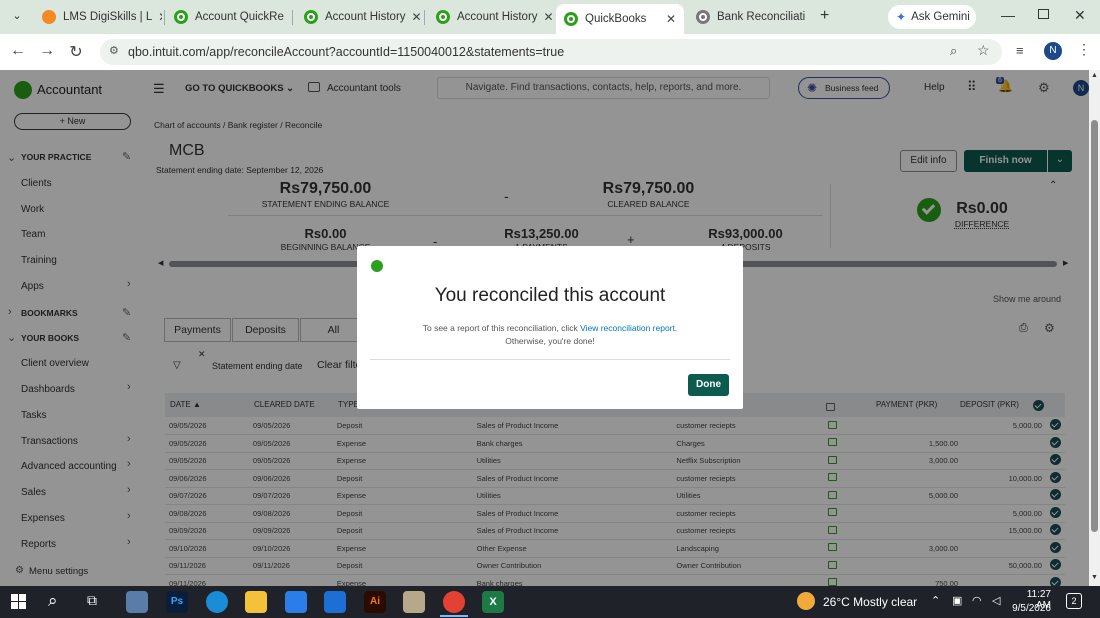  Describe the element at coordinates (953, 51) in the screenshot. I see `zoom-icon: ⌕` at that location.